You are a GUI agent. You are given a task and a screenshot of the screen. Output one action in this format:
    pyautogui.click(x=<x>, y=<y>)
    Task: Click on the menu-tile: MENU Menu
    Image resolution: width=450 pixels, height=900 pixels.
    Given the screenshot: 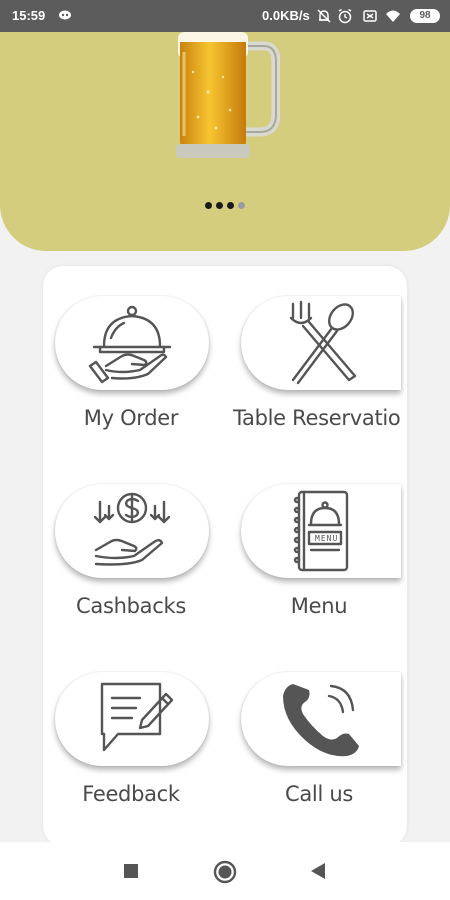 What is the action you would take?
    pyautogui.click(x=319, y=536)
    